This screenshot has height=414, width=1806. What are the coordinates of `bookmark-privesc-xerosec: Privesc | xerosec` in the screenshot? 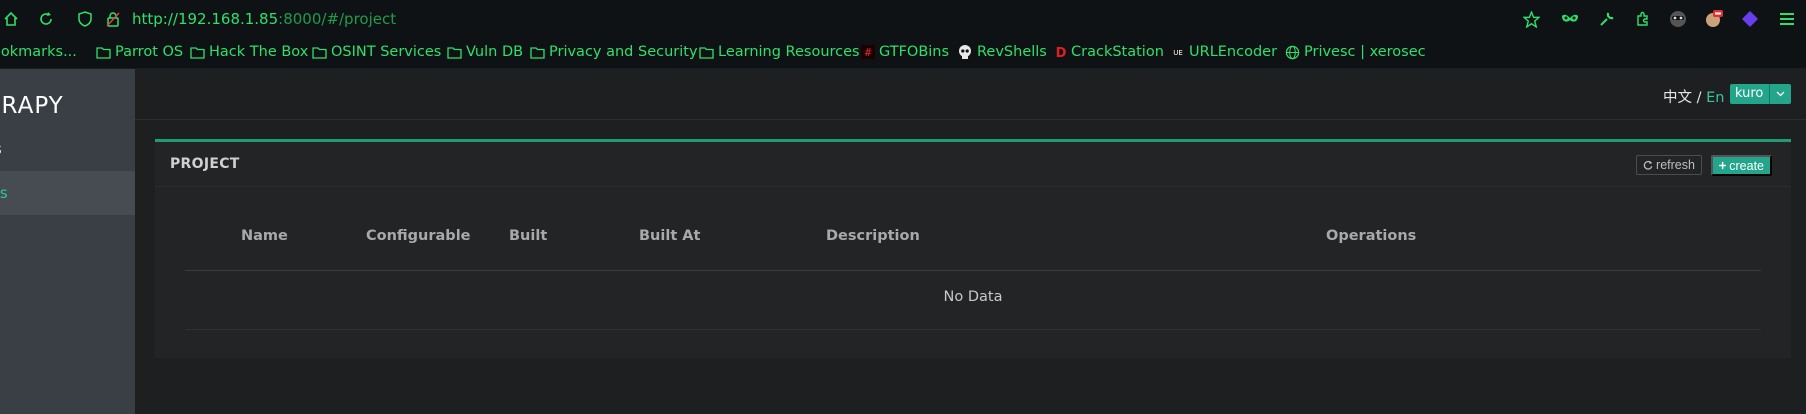 It's located at (1355, 52).